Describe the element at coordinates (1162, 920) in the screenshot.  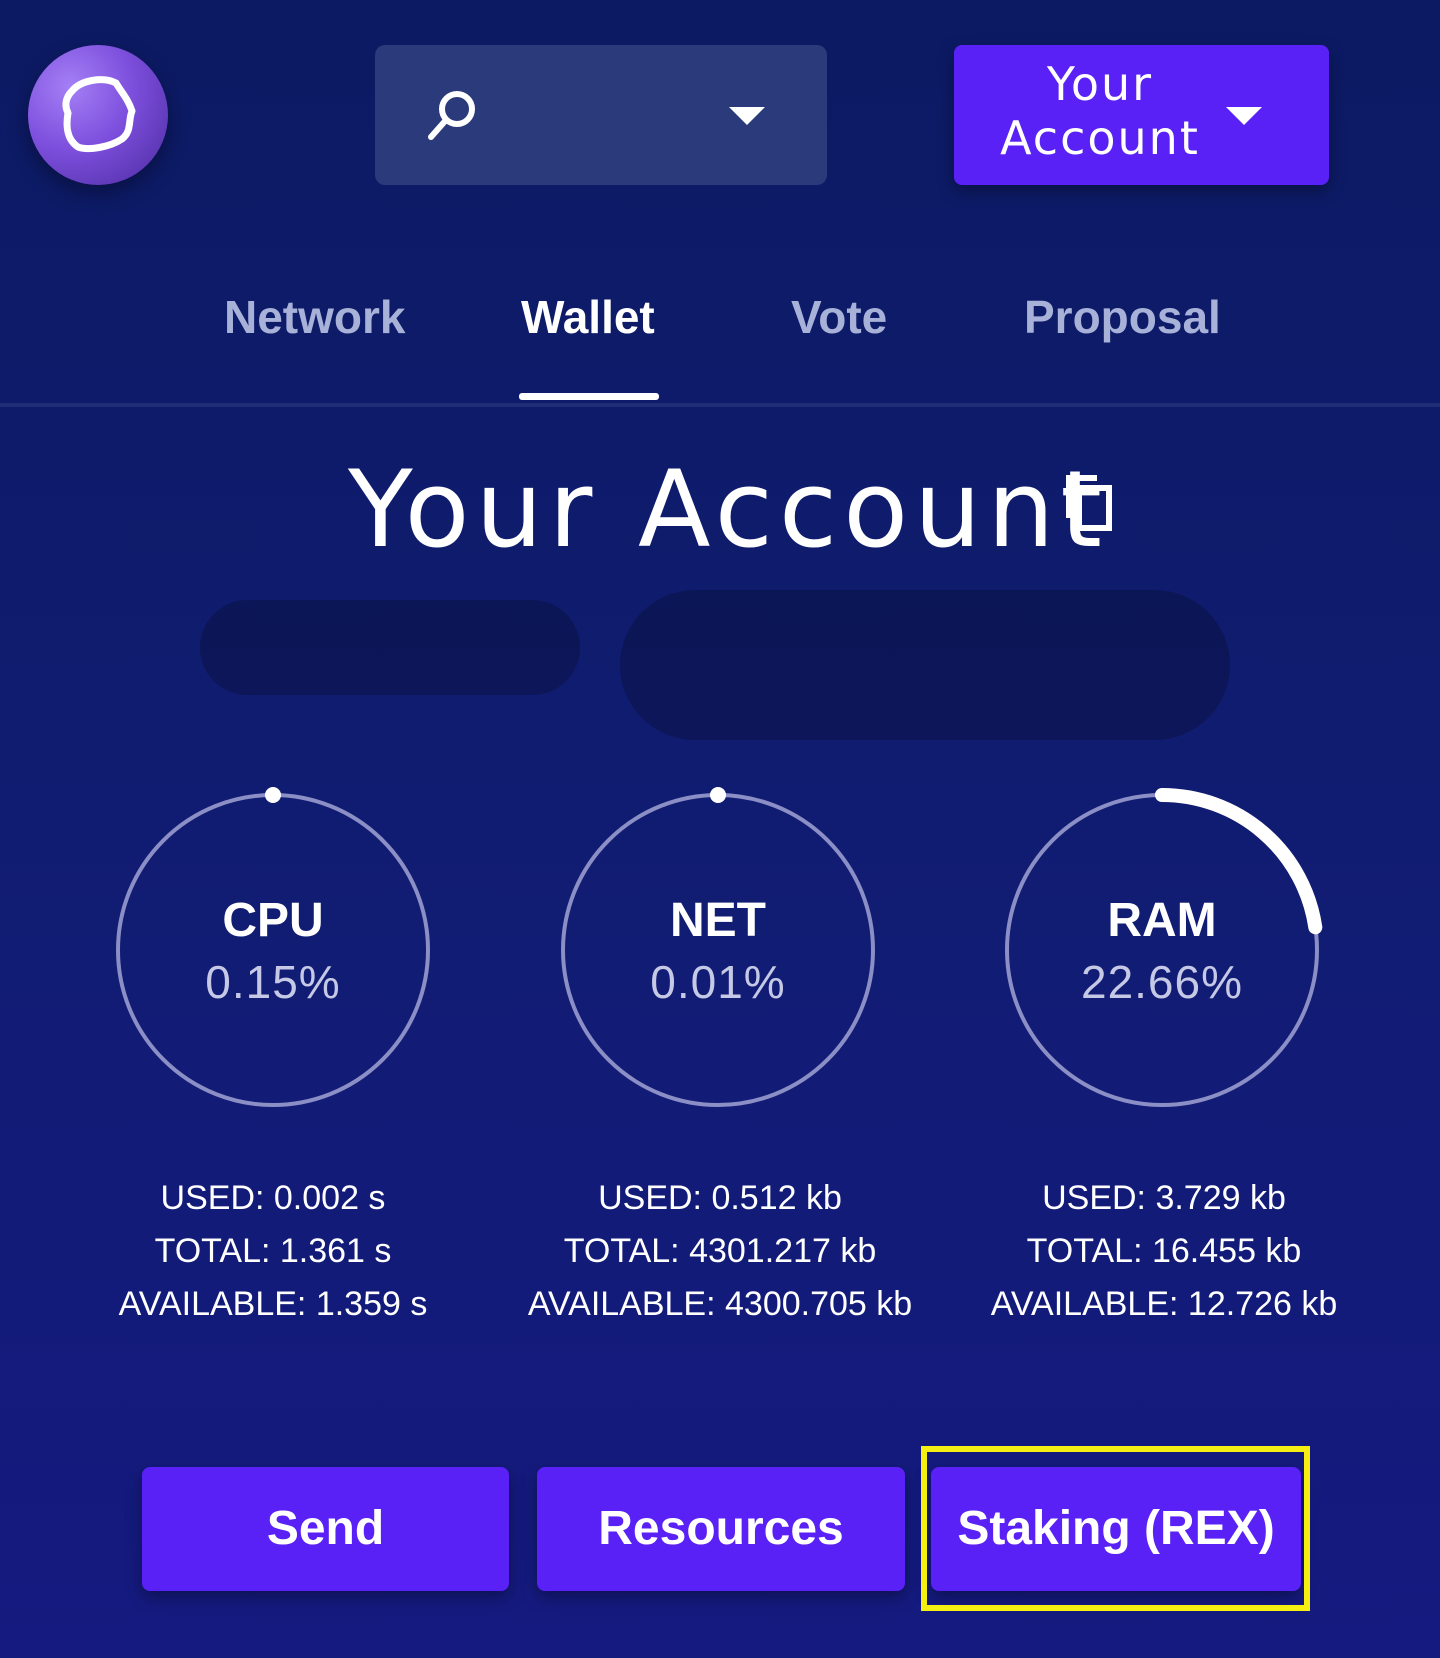
I see `gauge-title: RAM` at that location.